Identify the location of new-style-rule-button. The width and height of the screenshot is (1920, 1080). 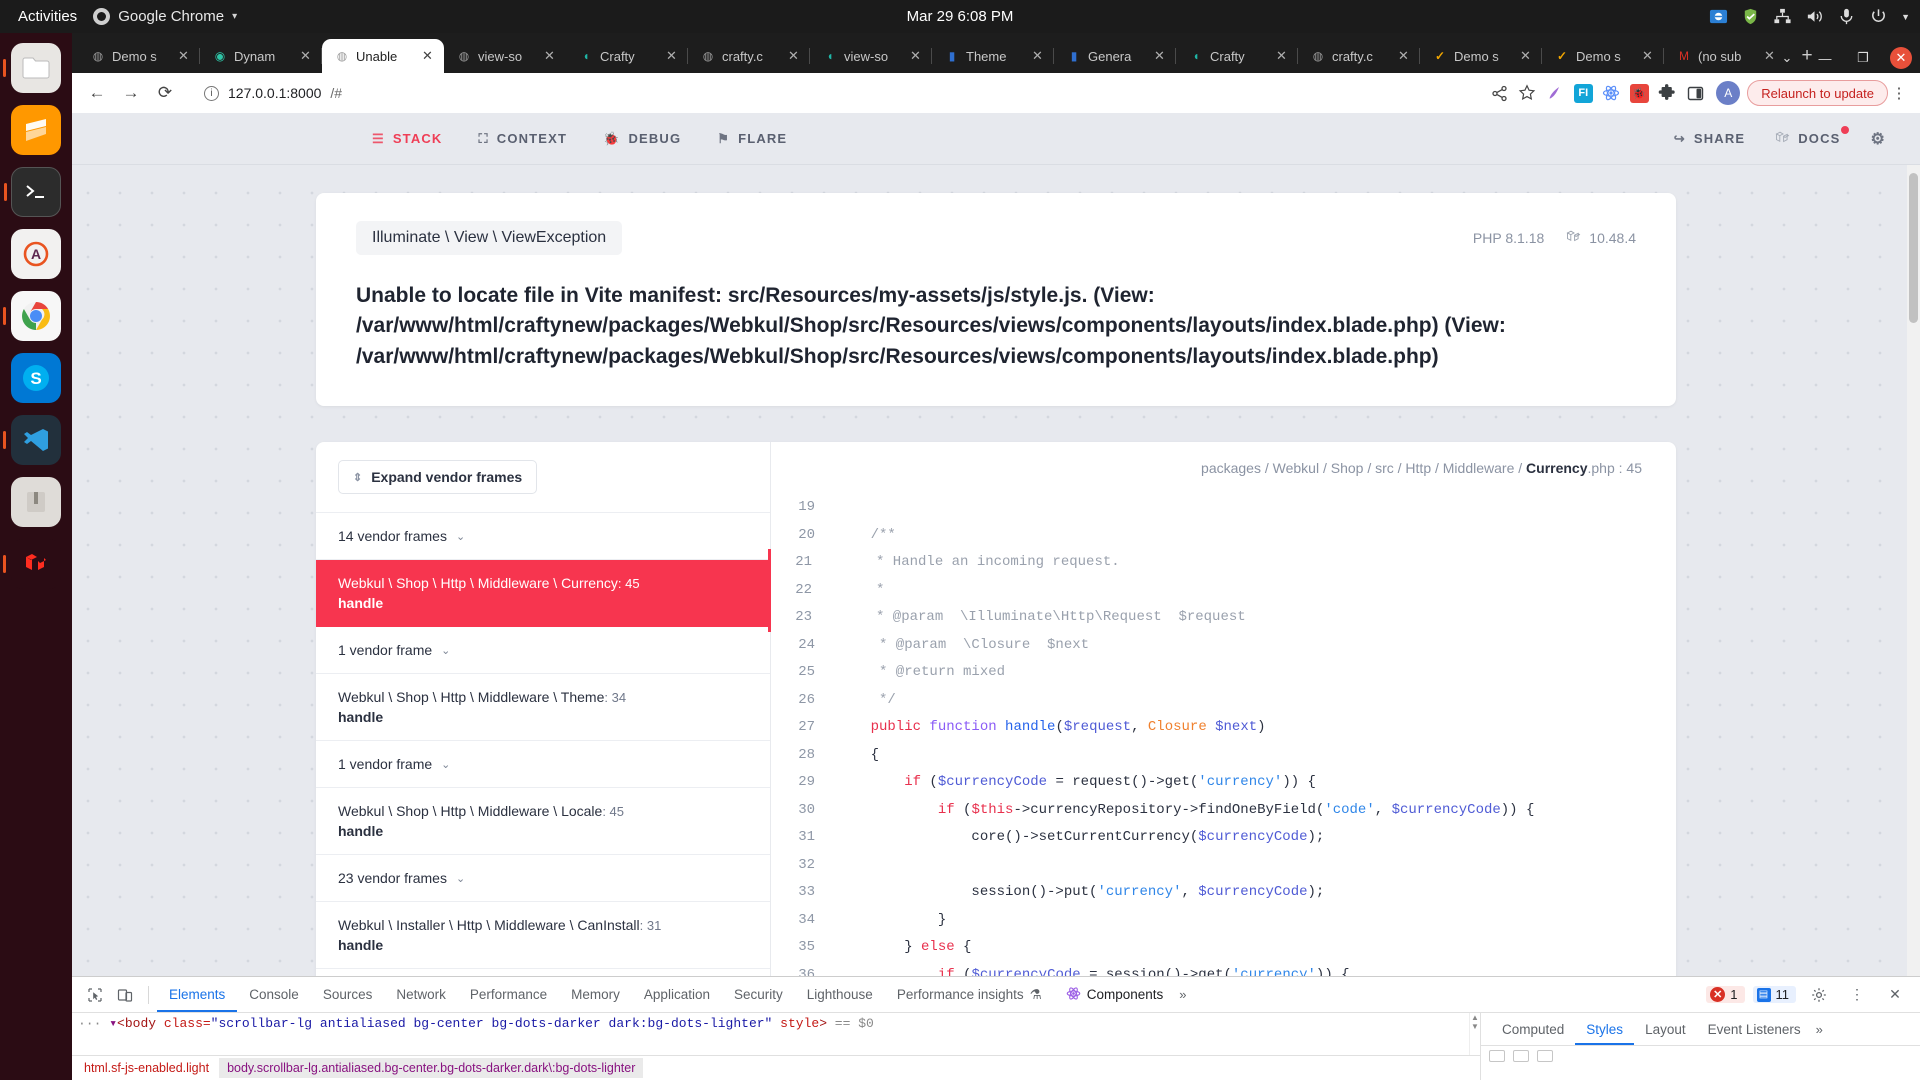
(1545, 1056).